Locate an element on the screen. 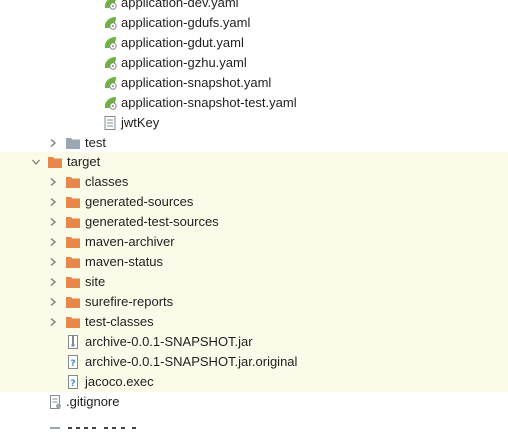 This screenshot has height=432, width=508. tree-item-generated-test-sources-folder: generated-test-sources is located at coordinates (254, 222).